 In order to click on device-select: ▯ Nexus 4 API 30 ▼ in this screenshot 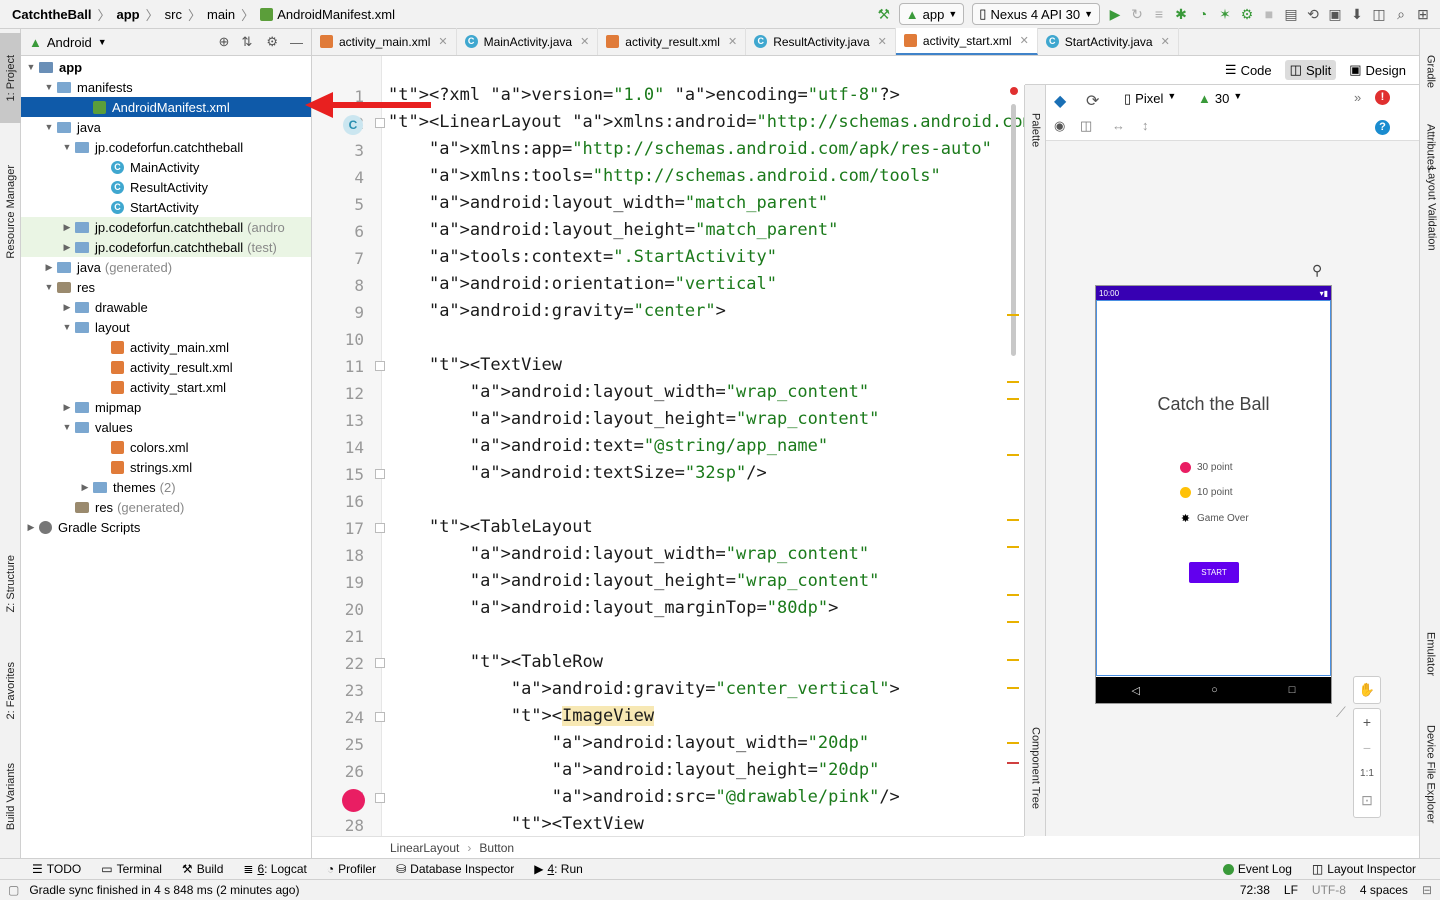, I will do `click(1036, 14)`.